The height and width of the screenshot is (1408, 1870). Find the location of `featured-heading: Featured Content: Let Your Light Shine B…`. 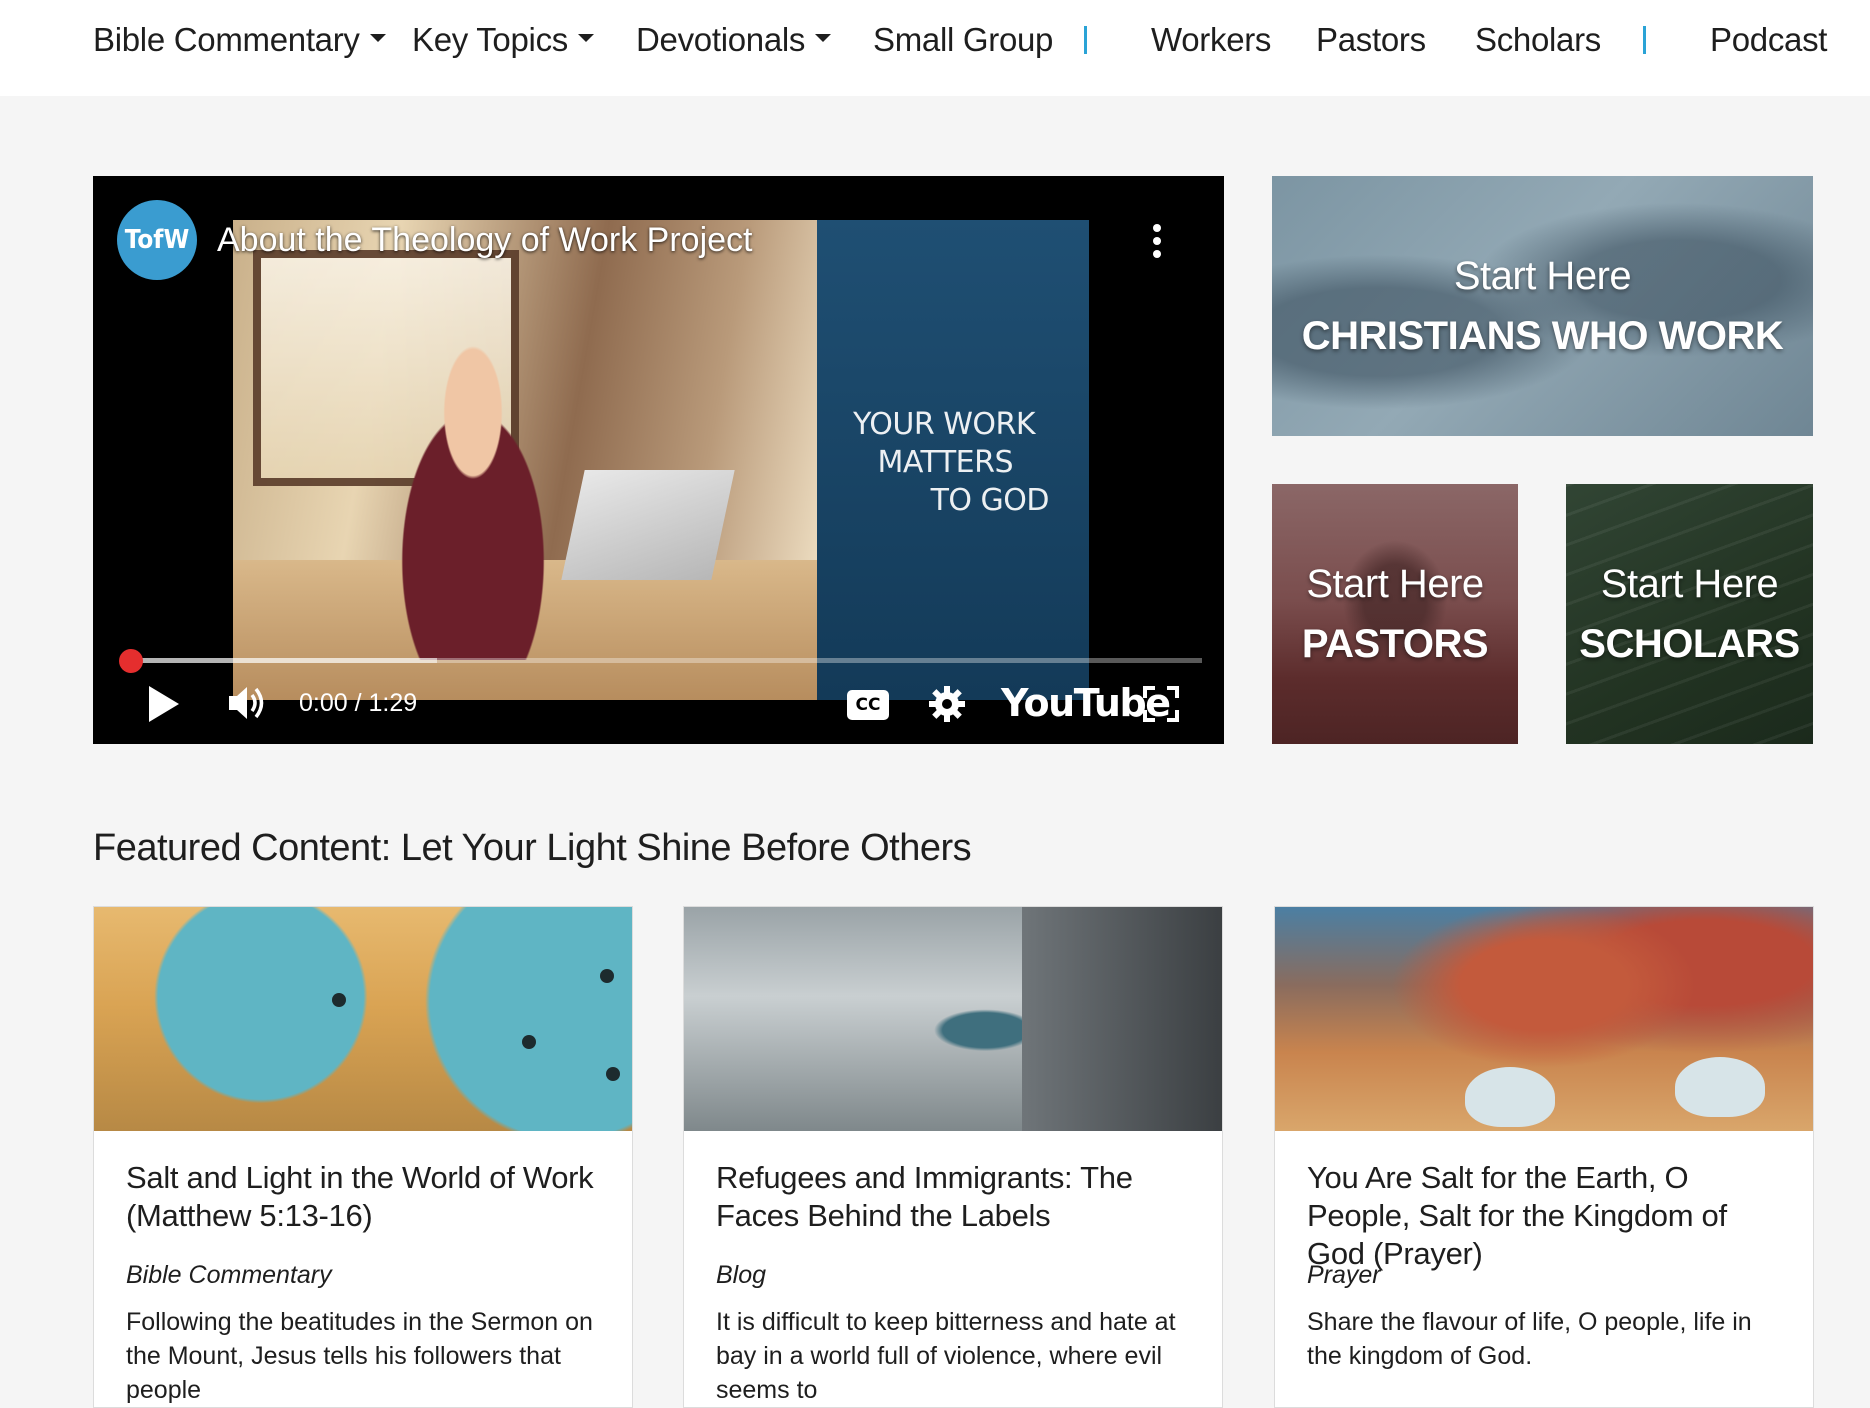

featured-heading: Featured Content: Let Your Light Shine B… is located at coordinates (532, 848).